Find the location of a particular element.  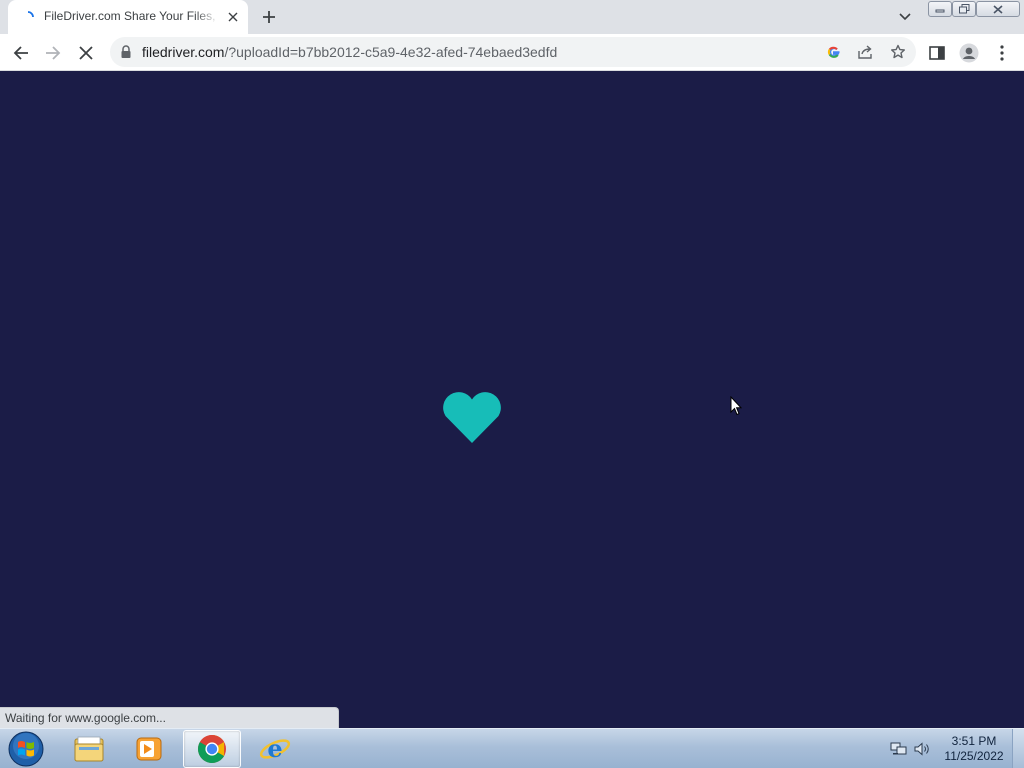

minimize-window-button is located at coordinates (940, 9).